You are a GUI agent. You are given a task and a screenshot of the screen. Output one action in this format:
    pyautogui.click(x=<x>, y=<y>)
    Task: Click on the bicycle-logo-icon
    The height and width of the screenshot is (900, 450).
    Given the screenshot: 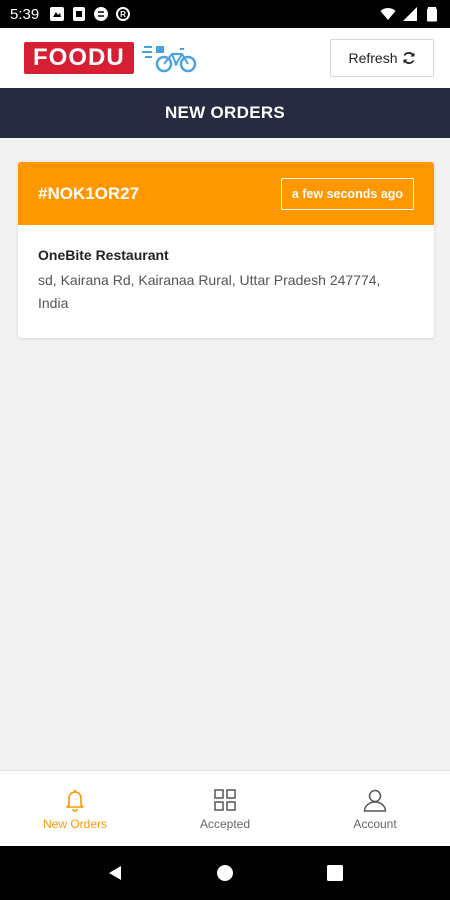 What is the action you would take?
    pyautogui.click(x=168, y=59)
    